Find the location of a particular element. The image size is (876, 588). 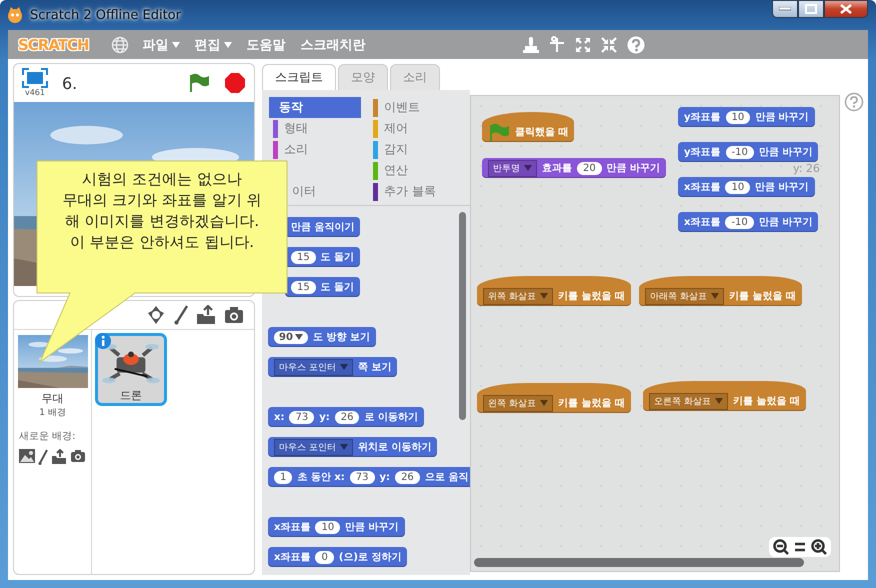

code-block: x좌표를 -10 만큼 바꾸기 is located at coordinates (748, 222).